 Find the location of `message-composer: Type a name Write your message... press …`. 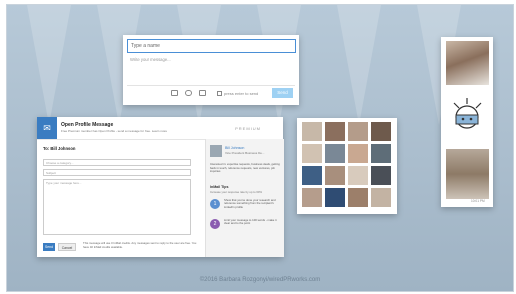

message-composer: Type a name Write your message... press … is located at coordinates (211, 70).